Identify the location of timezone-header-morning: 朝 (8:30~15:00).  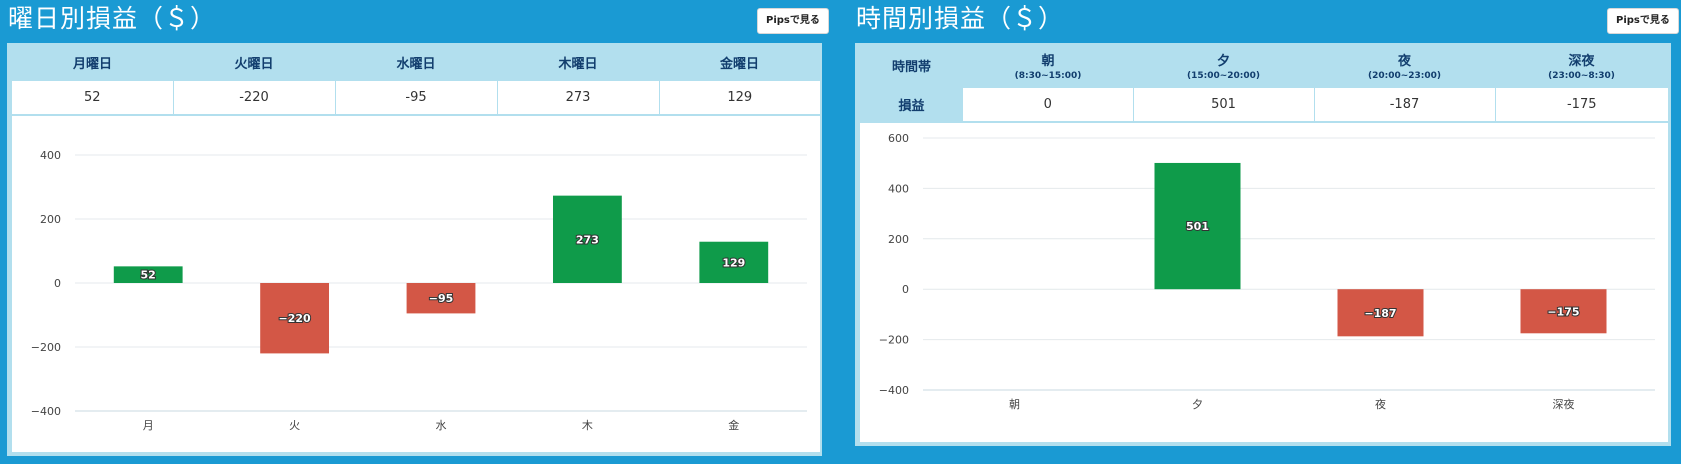
(1048, 65).